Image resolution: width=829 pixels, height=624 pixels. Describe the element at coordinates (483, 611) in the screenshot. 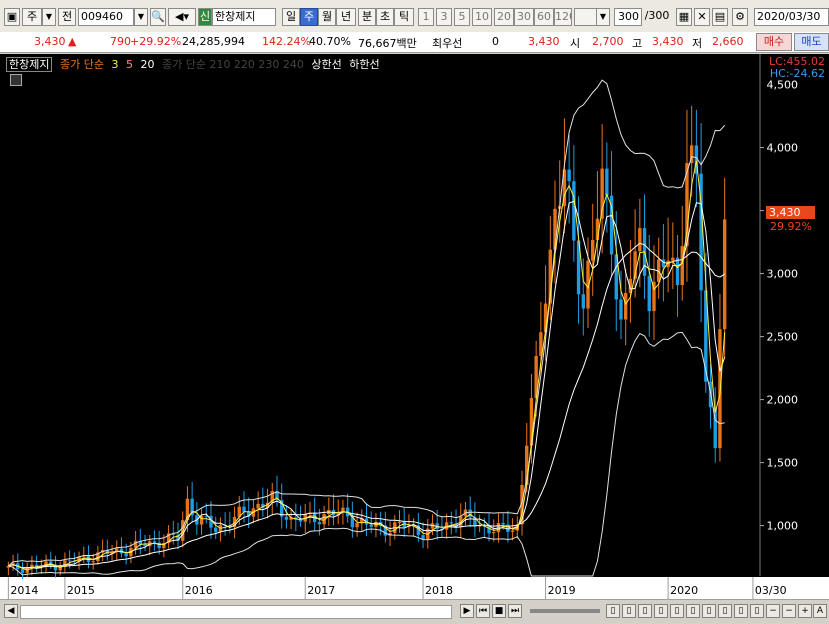

I see `rewind-icon: ⏮` at that location.